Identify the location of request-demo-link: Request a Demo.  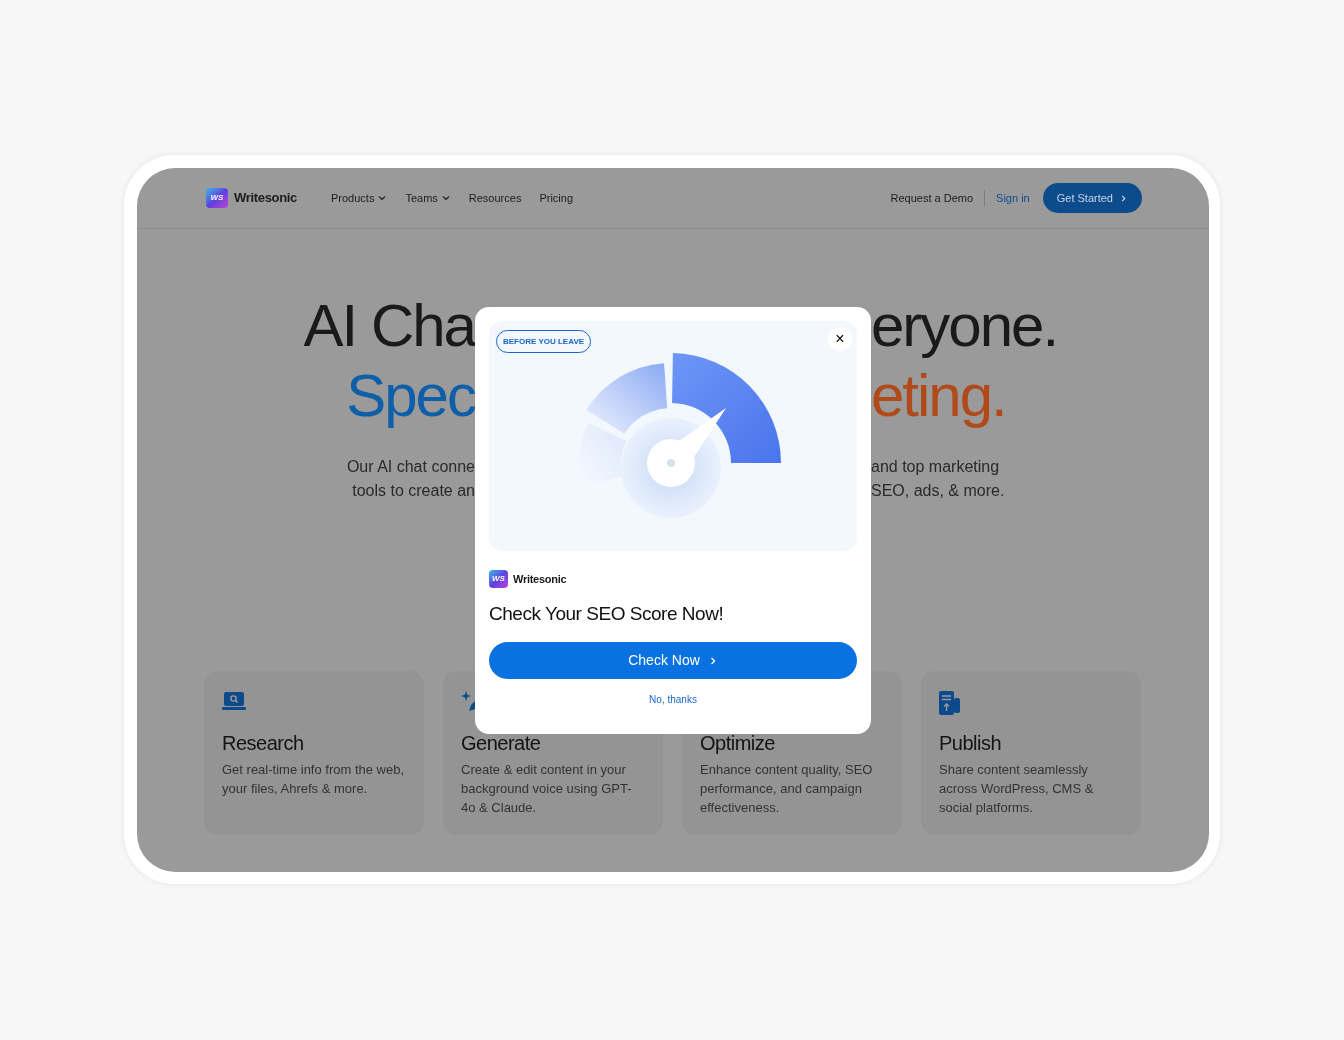
(932, 198).